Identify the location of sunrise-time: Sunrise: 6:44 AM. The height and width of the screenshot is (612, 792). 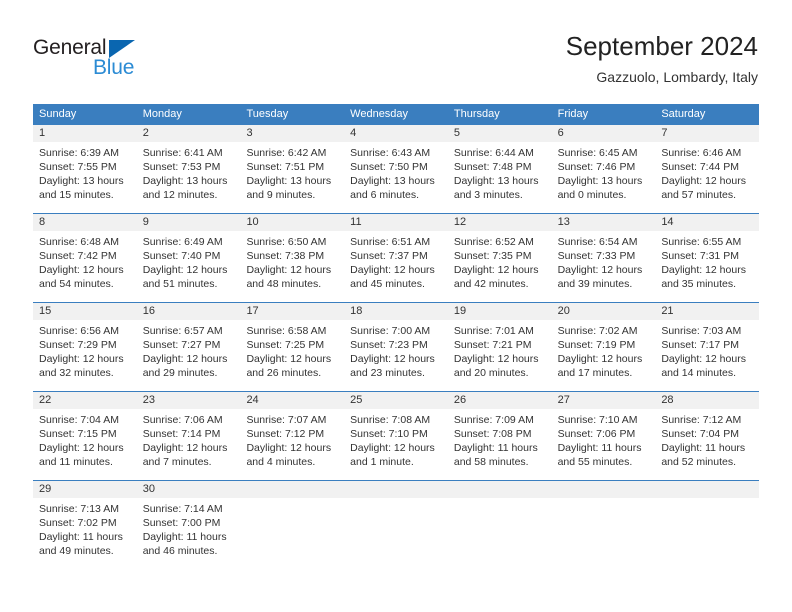
(493, 153).